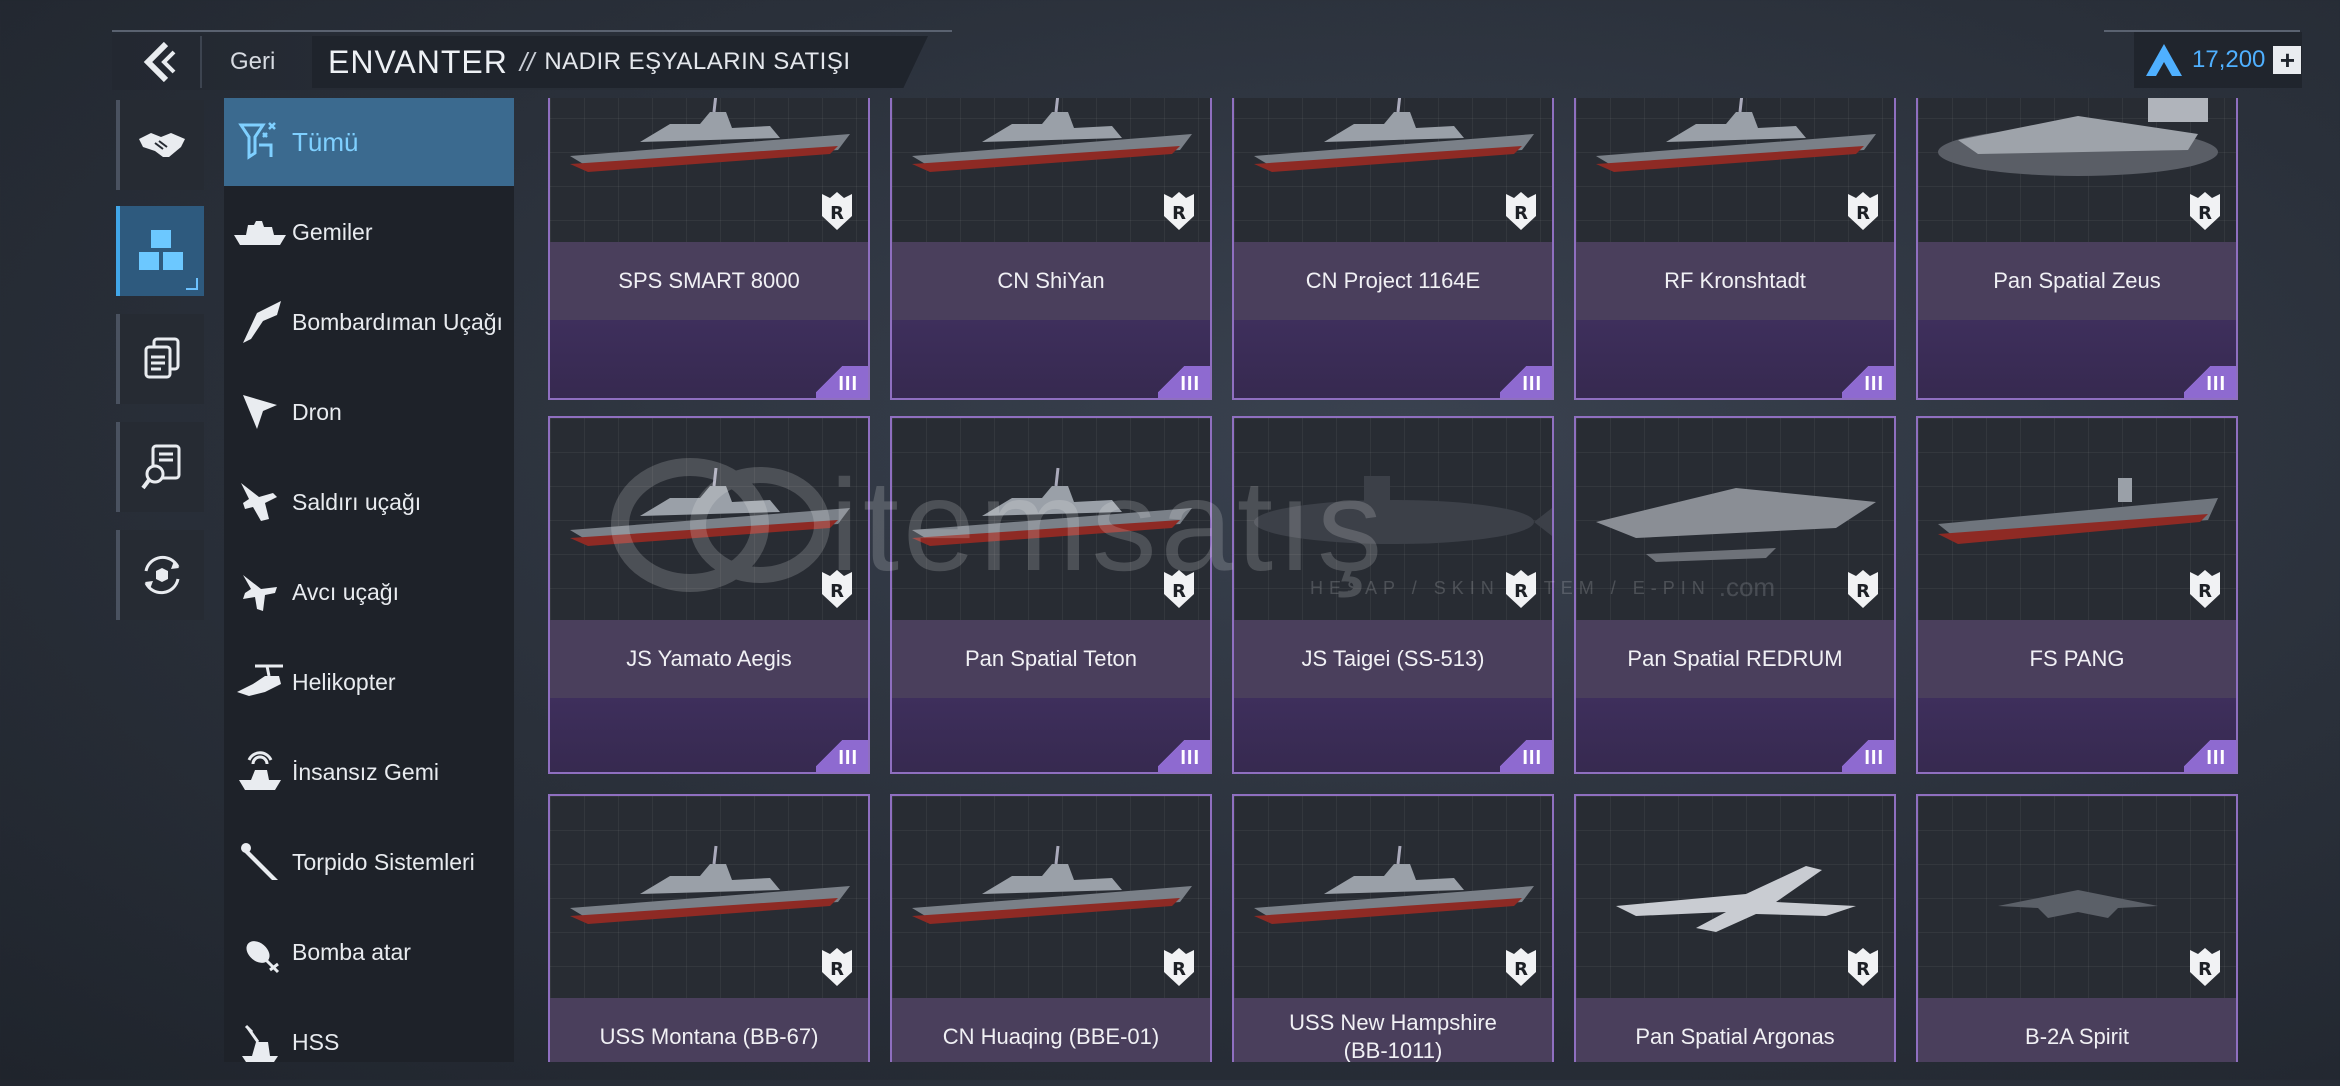 The height and width of the screenshot is (1086, 2340). I want to click on category-label: Torpido Sistemleri, so click(383, 862).